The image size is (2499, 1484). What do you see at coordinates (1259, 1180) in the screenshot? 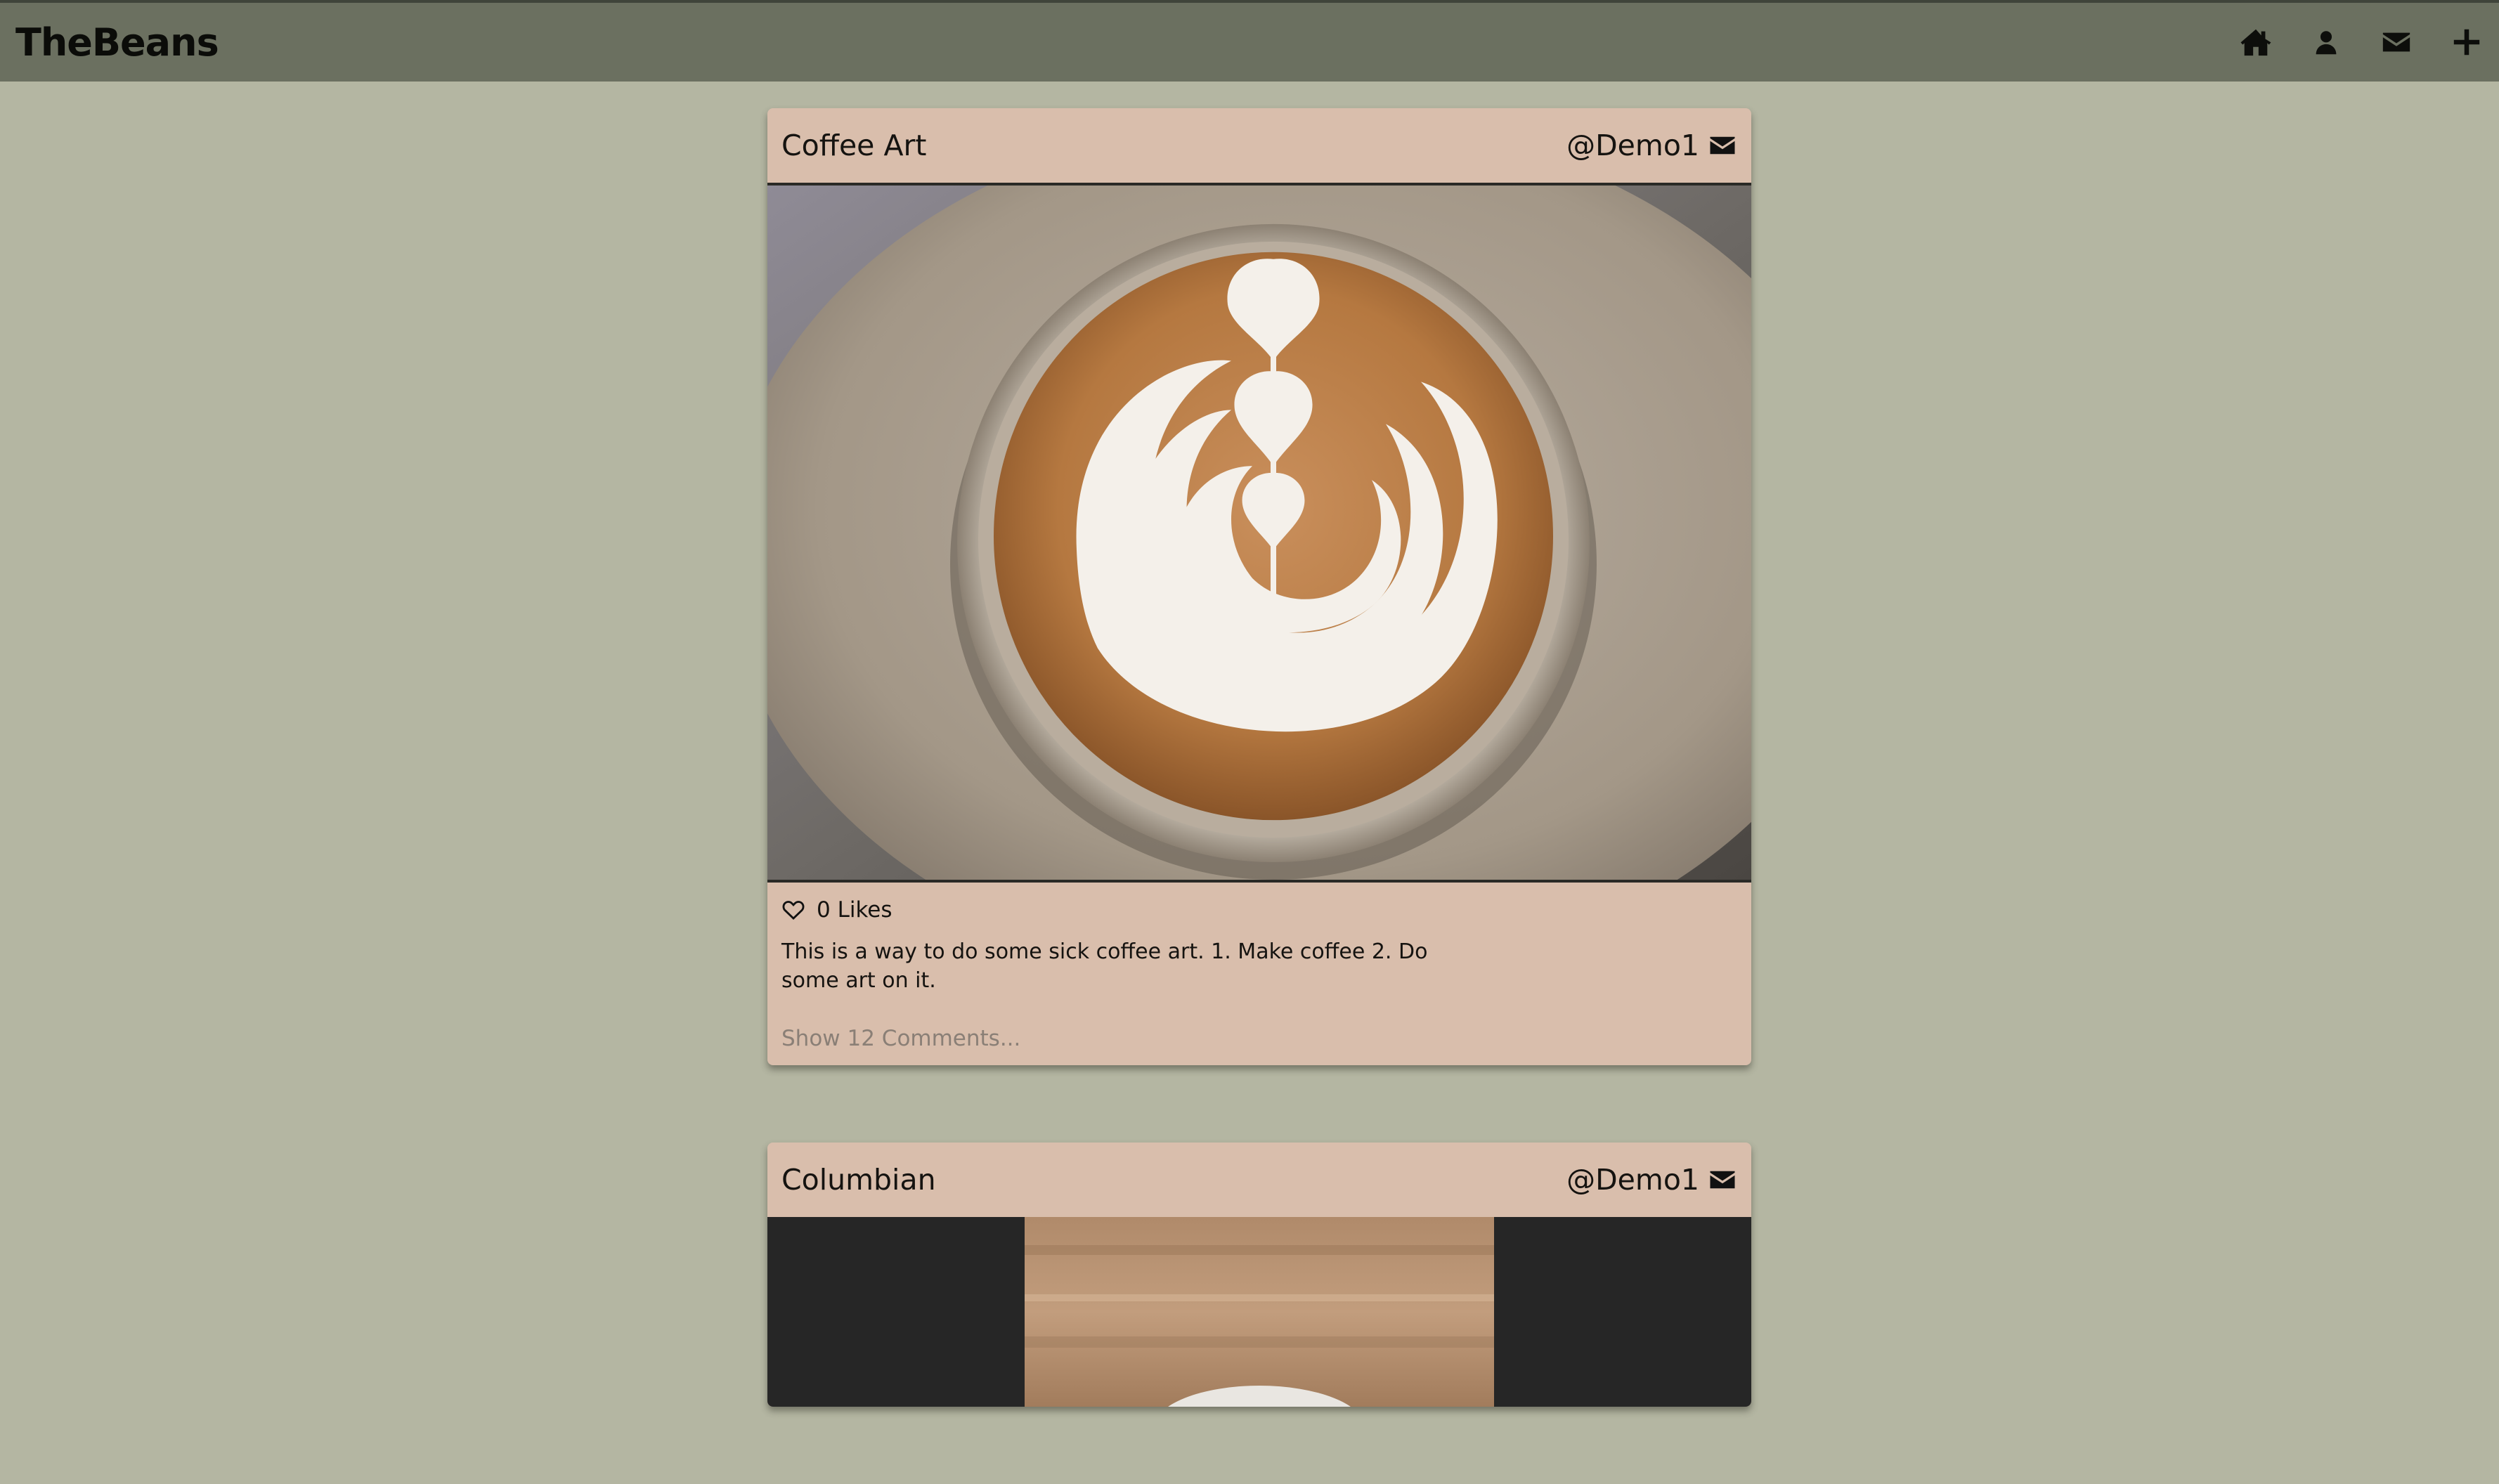
I see `post-header: Columbian @Demo1` at bounding box center [1259, 1180].